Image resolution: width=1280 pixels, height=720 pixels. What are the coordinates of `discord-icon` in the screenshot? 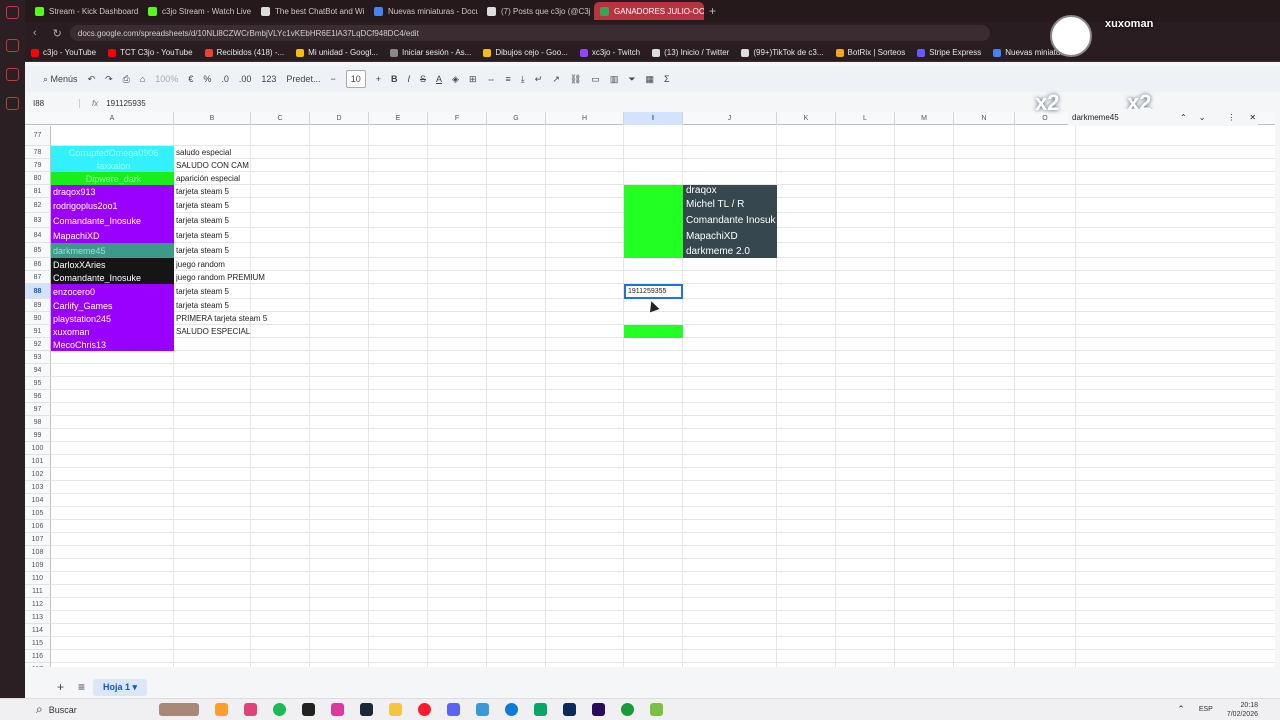 It's located at (453, 709).